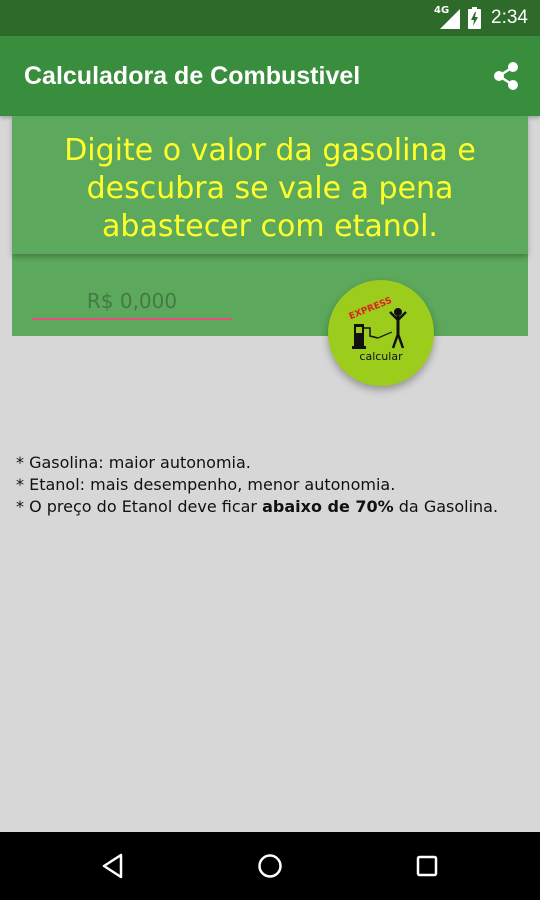 The image size is (540, 900). I want to click on back-button, so click(113, 866).